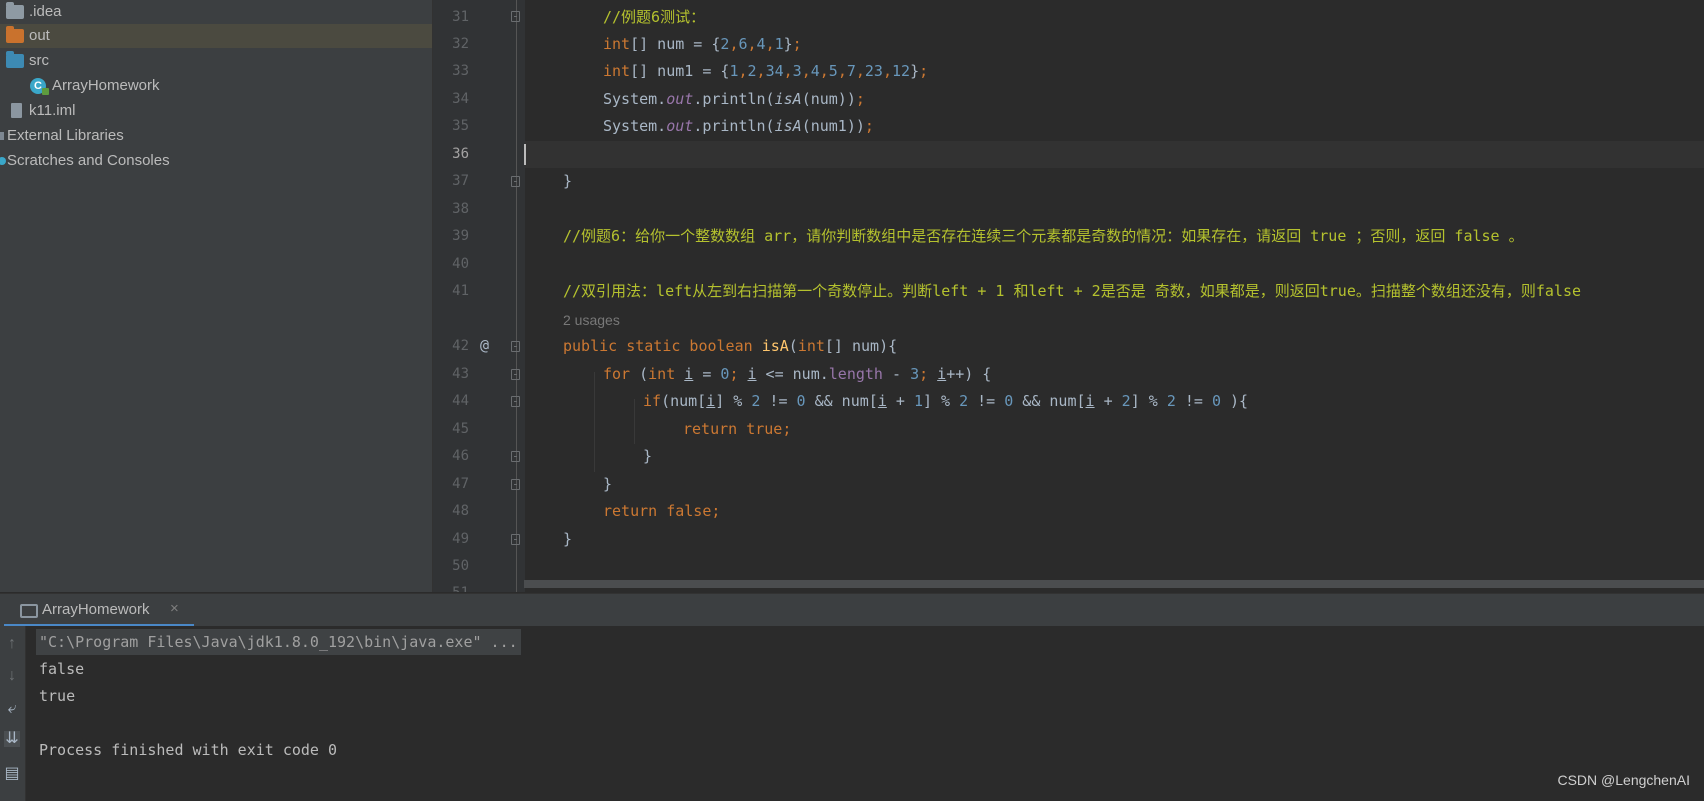 This screenshot has width=1704, height=801. Describe the element at coordinates (460, 154) in the screenshot. I see `line-number-current: 36` at that location.